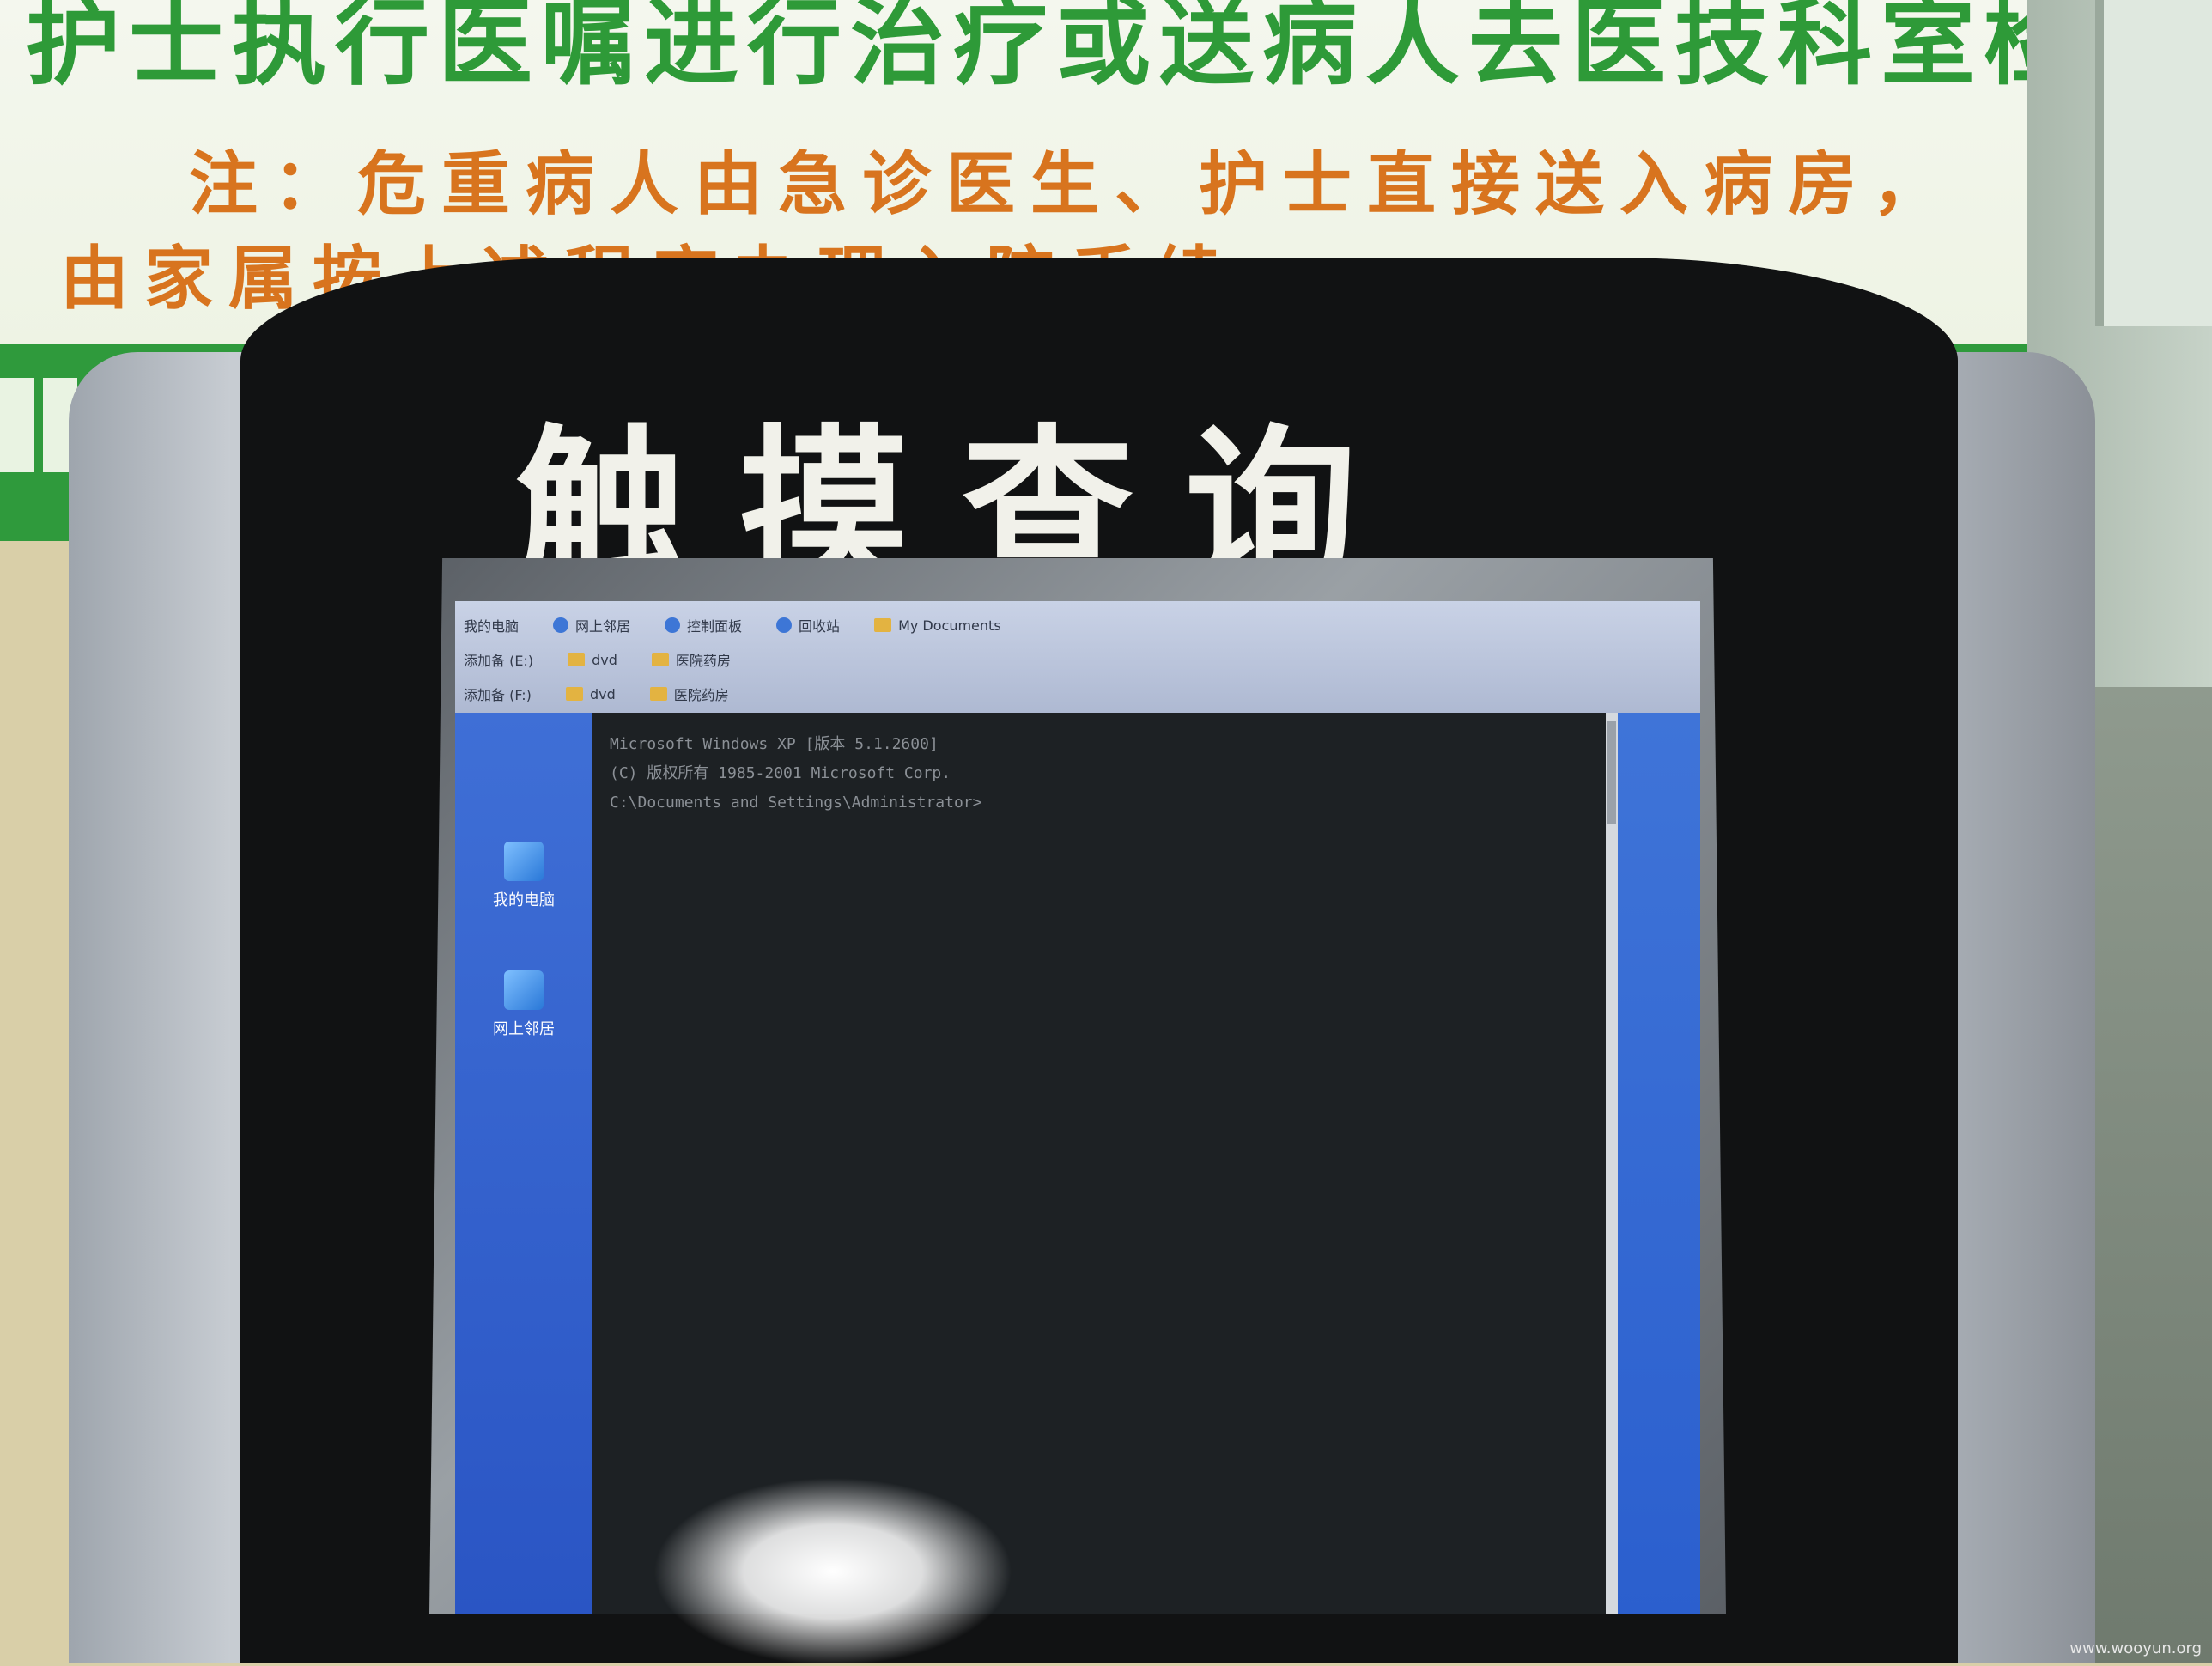  I want to click on toolbar-item-recycle-bin: 回收站, so click(808, 625).